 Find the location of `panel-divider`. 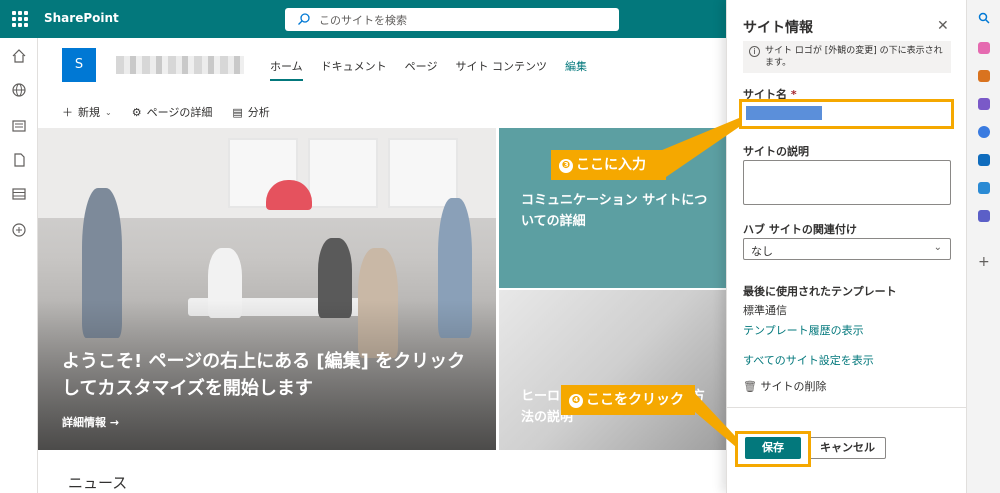

panel-divider is located at coordinates (847, 407).